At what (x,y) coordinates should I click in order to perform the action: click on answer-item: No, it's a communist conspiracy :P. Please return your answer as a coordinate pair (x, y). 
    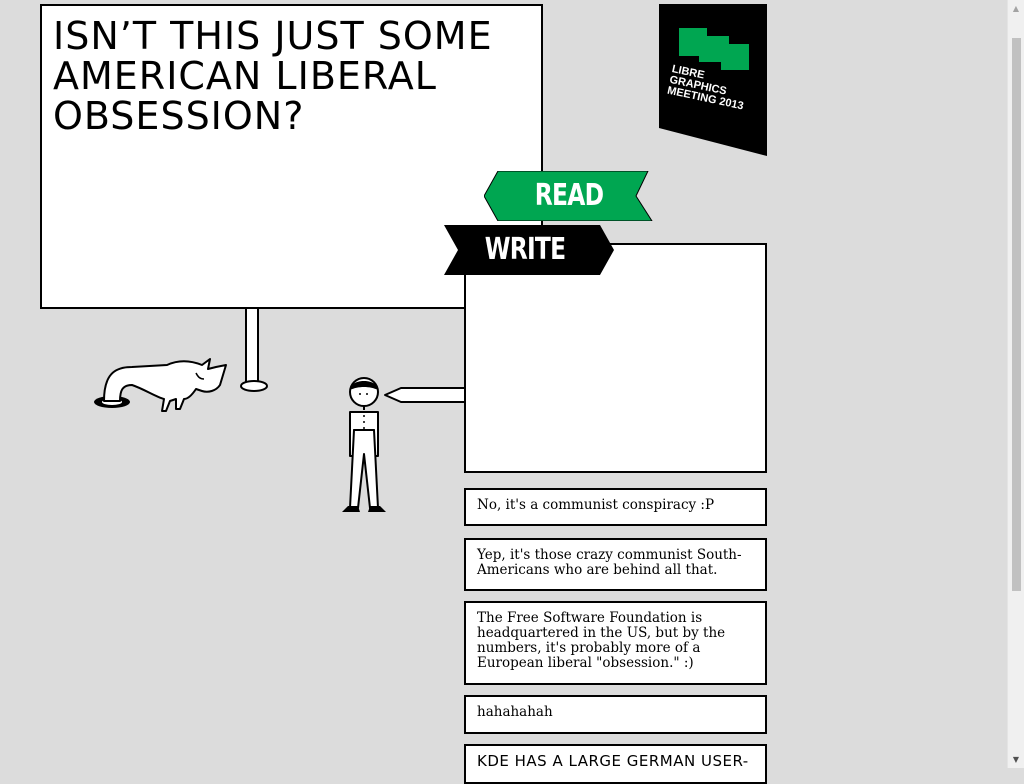
    Looking at the image, I should click on (615, 507).